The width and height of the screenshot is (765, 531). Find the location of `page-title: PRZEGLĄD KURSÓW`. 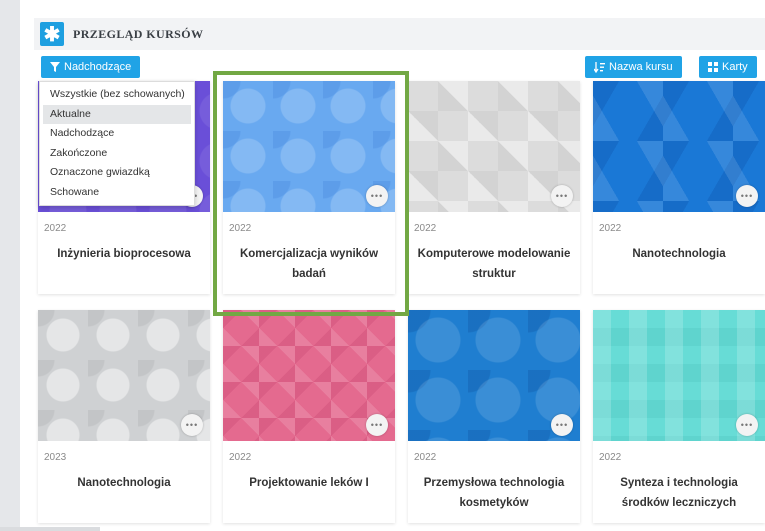

page-title: PRZEGLĄD KURSÓW is located at coordinates (138, 33).